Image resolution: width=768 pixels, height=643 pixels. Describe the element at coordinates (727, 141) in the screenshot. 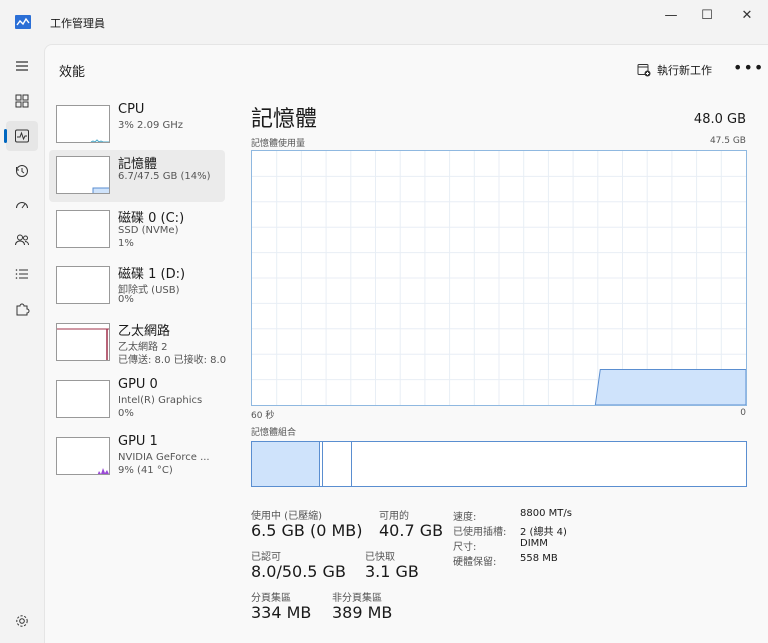

I see `memory-usage-max: 47.5 GB` at that location.